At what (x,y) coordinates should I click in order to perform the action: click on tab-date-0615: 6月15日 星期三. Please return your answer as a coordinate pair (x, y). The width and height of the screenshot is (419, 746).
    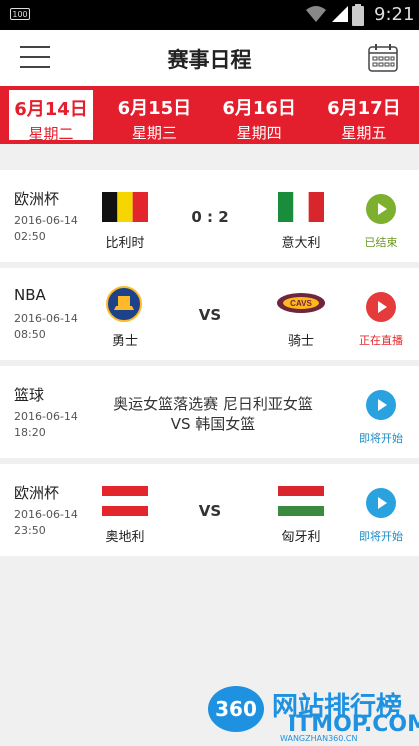
    Looking at the image, I should click on (154, 115).